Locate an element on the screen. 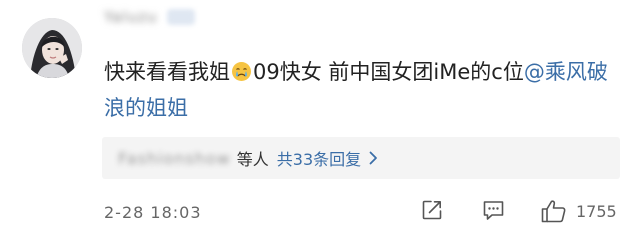 The width and height of the screenshot is (640, 242). reply-count-link: 共33条回复 is located at coordinates (327, 158).